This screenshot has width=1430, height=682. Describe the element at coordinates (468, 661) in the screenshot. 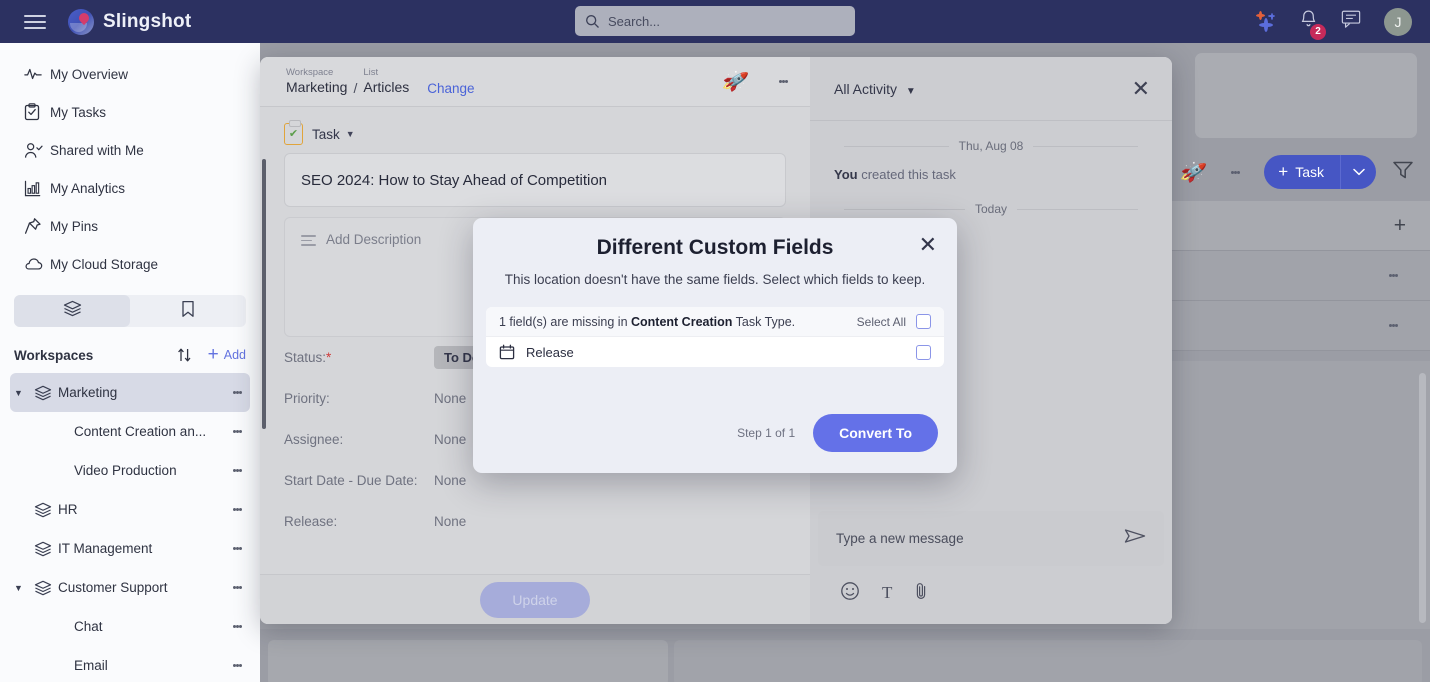

I see `background-footer-left` at that location.